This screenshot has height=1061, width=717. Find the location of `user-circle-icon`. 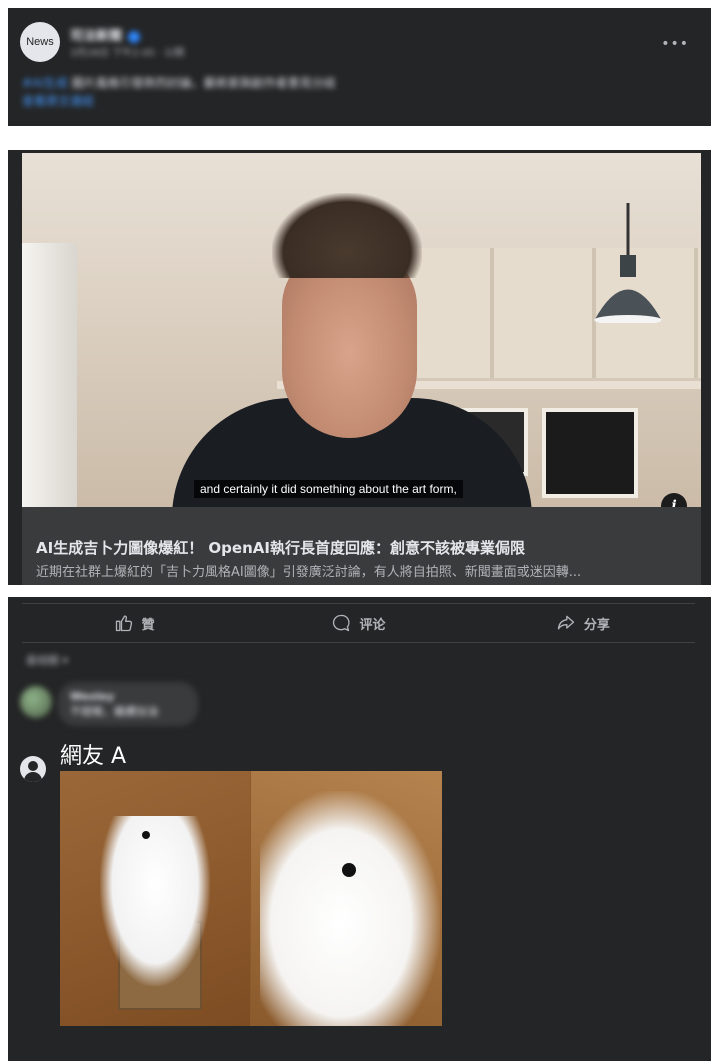

user-circle-icon is located at coordinates (33, 769).